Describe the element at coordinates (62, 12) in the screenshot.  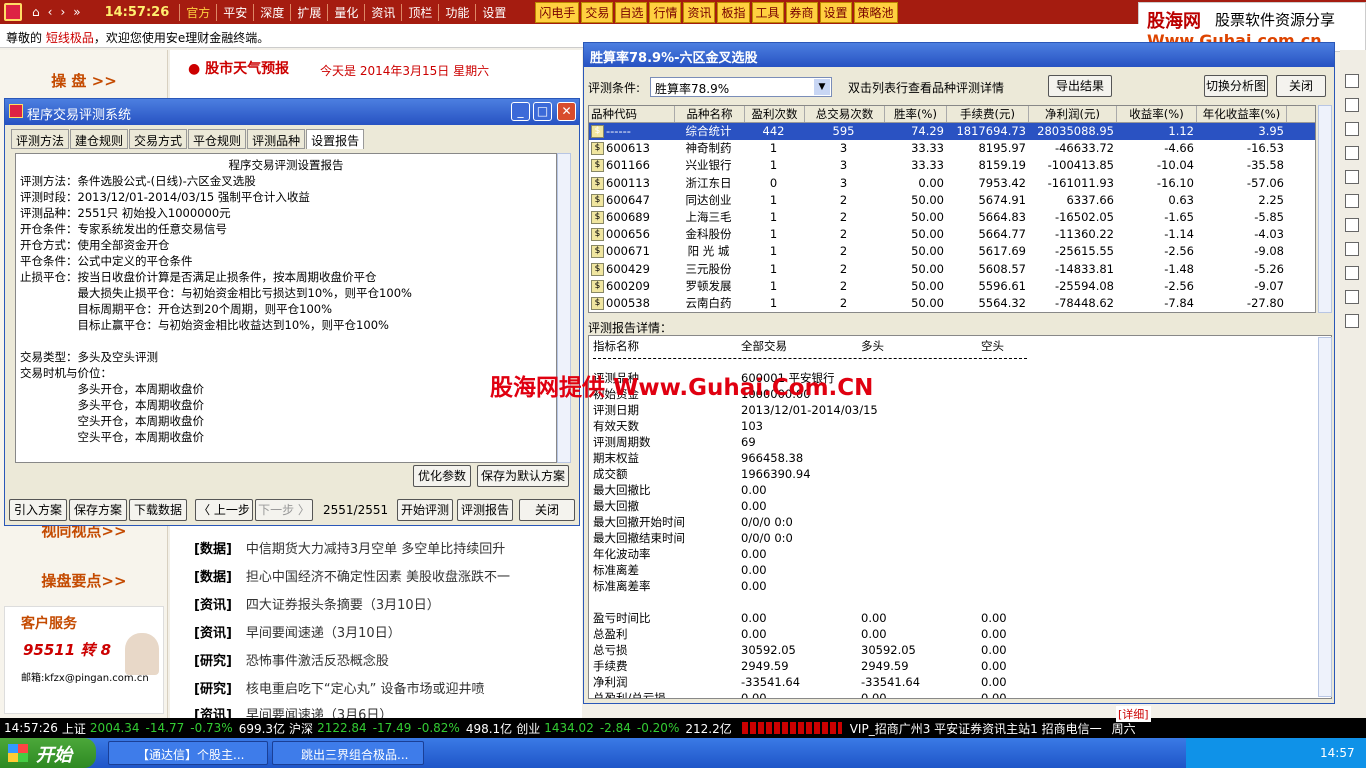
I see `forward-icon: ›` at that location.